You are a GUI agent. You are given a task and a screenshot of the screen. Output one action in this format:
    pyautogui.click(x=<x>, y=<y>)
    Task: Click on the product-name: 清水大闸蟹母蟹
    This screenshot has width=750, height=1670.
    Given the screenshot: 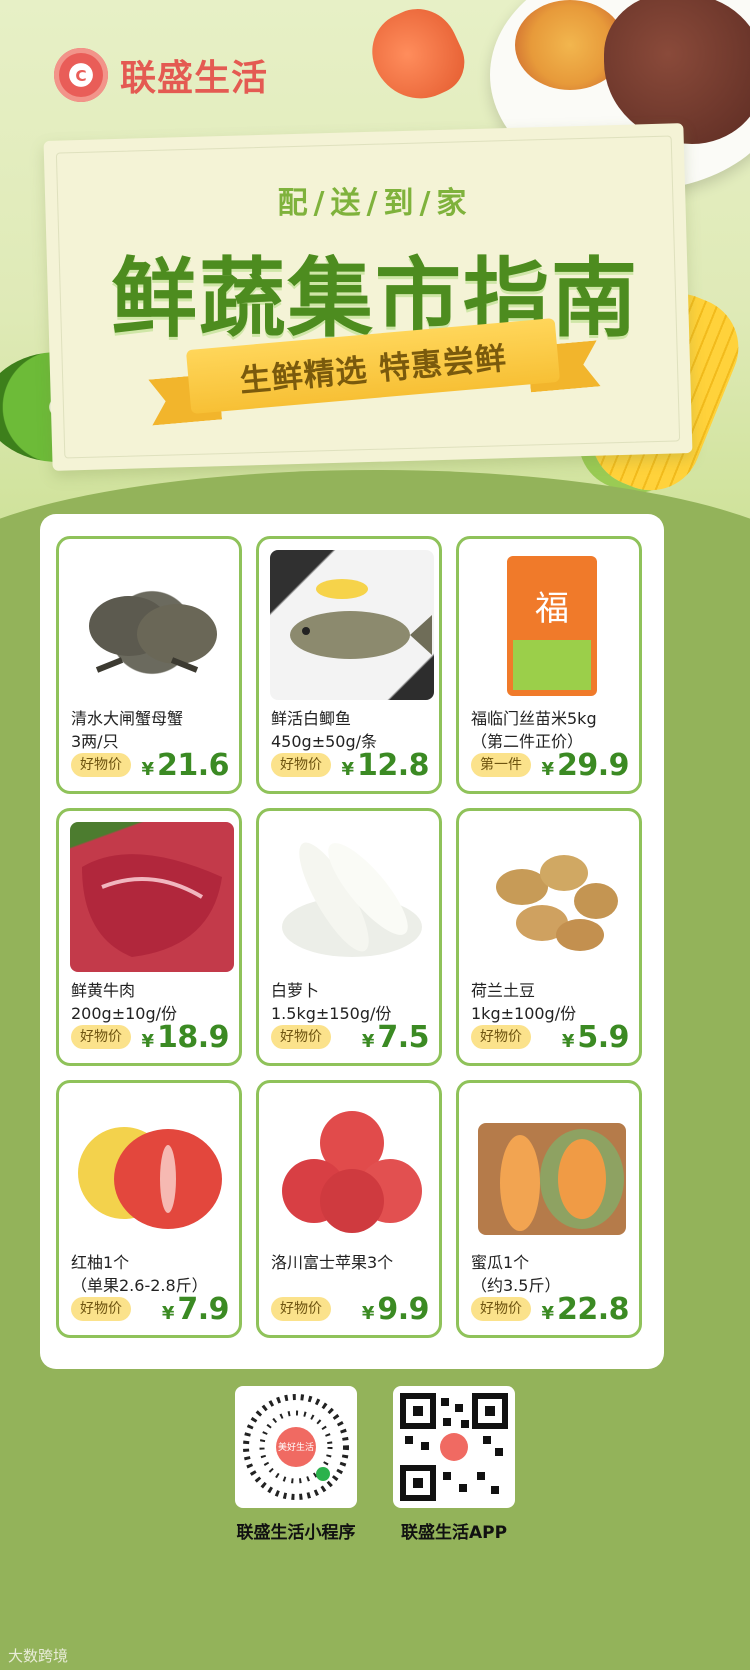 What is the action you would take?
    pyautogui.click(x=127, y=718)
    